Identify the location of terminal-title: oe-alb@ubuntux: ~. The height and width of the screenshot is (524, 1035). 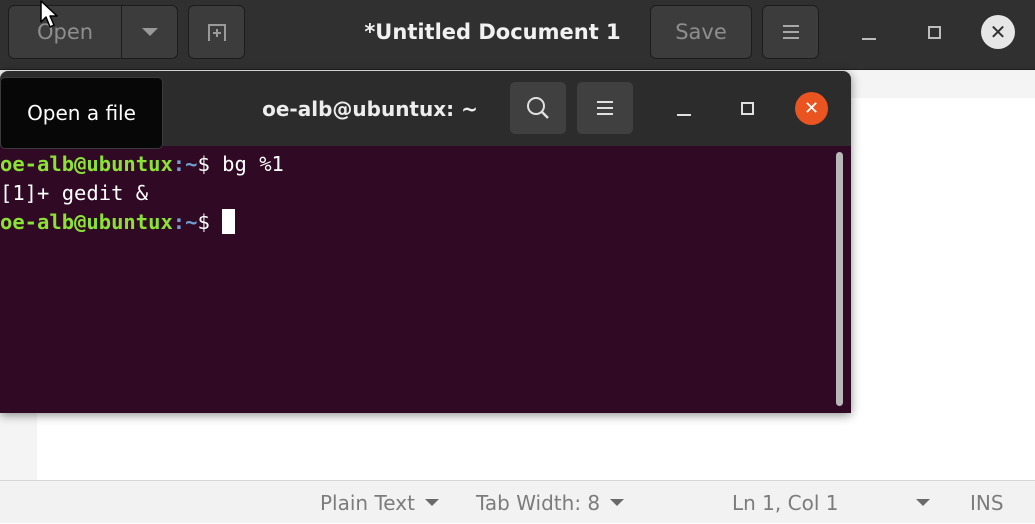
(370, 108).